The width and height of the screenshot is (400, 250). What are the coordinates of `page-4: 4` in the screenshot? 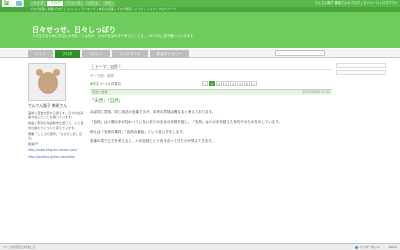 It's located at (233, 83).